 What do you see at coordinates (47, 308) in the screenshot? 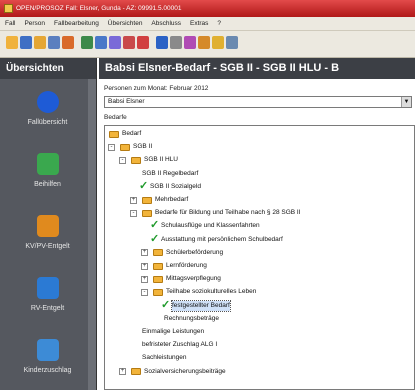
I see `sidebar-item-label: RV-Entgelt` at bounding box center [47, 308].